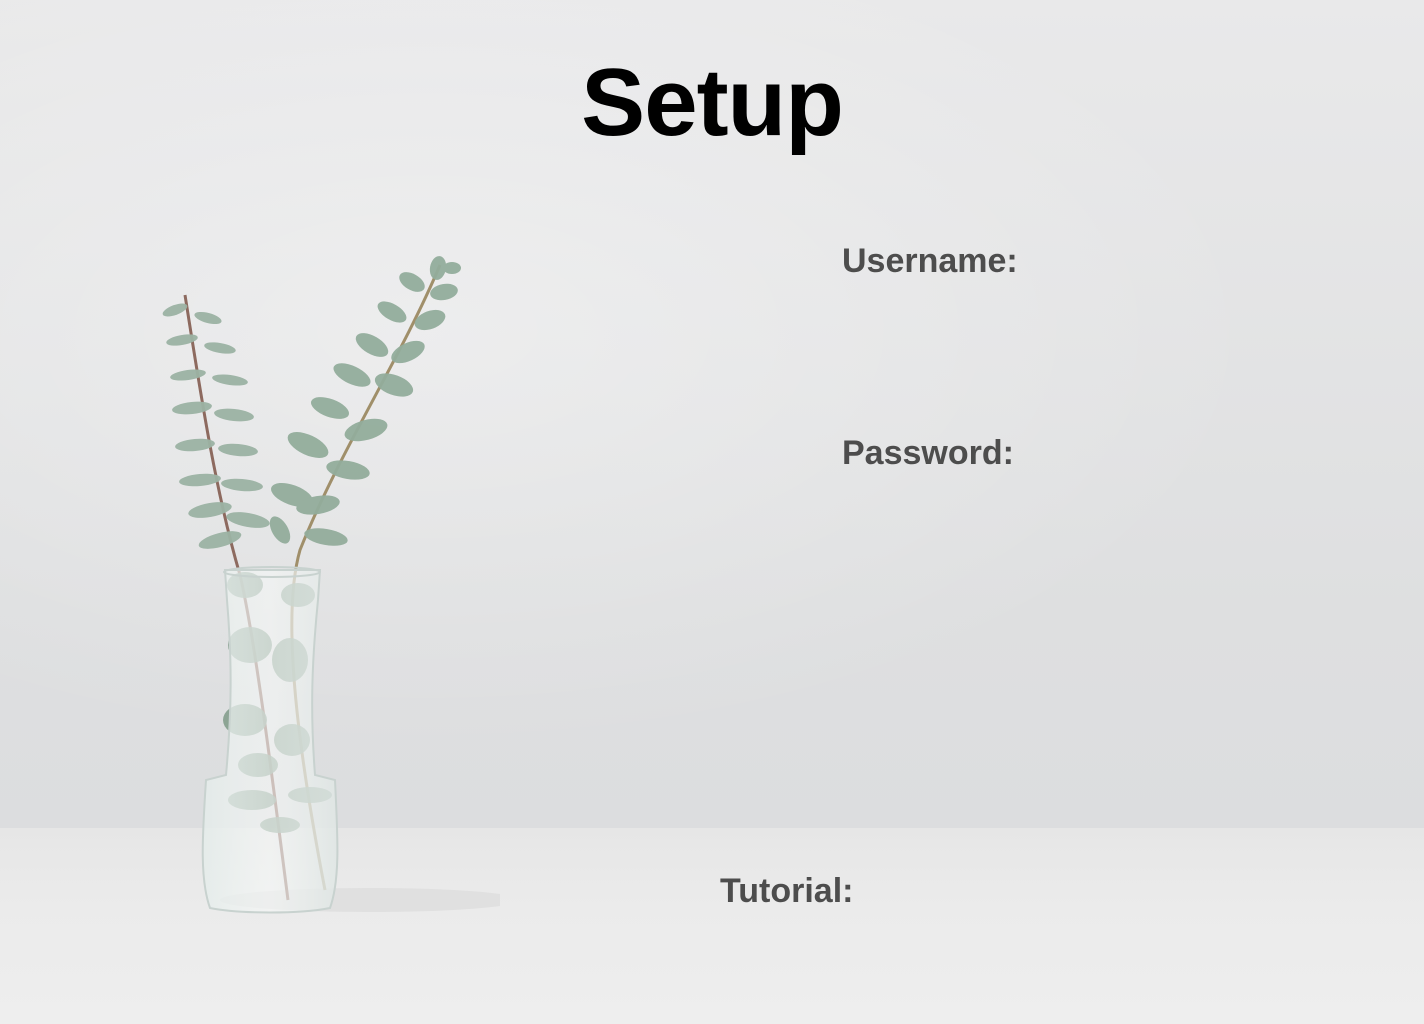 The image size is (1424, 1024). I want to click on username-label: Username:, so click(930, 261).